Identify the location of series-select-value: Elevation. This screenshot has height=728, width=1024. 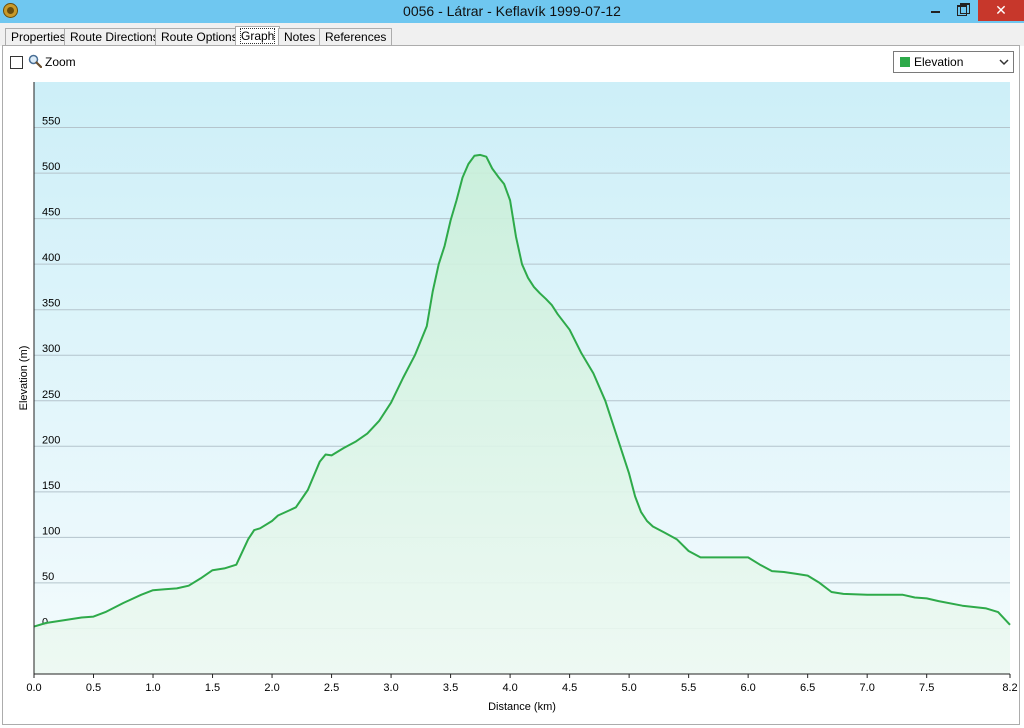
(939, 62).